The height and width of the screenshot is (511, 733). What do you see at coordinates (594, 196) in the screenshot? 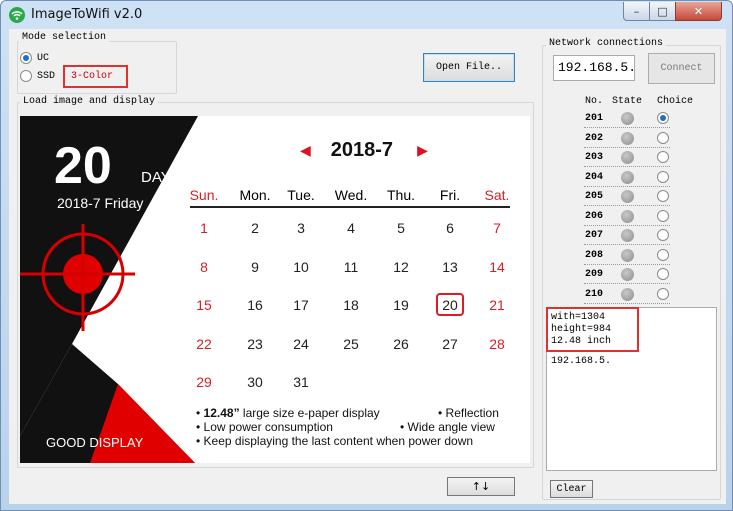
I see `device-number: 205` at bounding box center [594, 196].